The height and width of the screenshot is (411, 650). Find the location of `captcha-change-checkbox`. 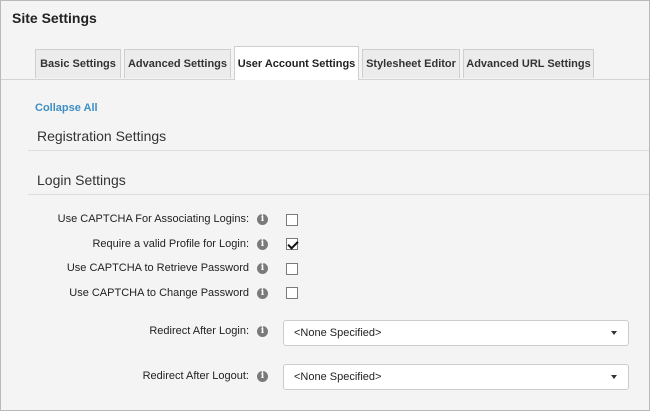

captcha-change-checkbox is located at coordinates (292, 293).